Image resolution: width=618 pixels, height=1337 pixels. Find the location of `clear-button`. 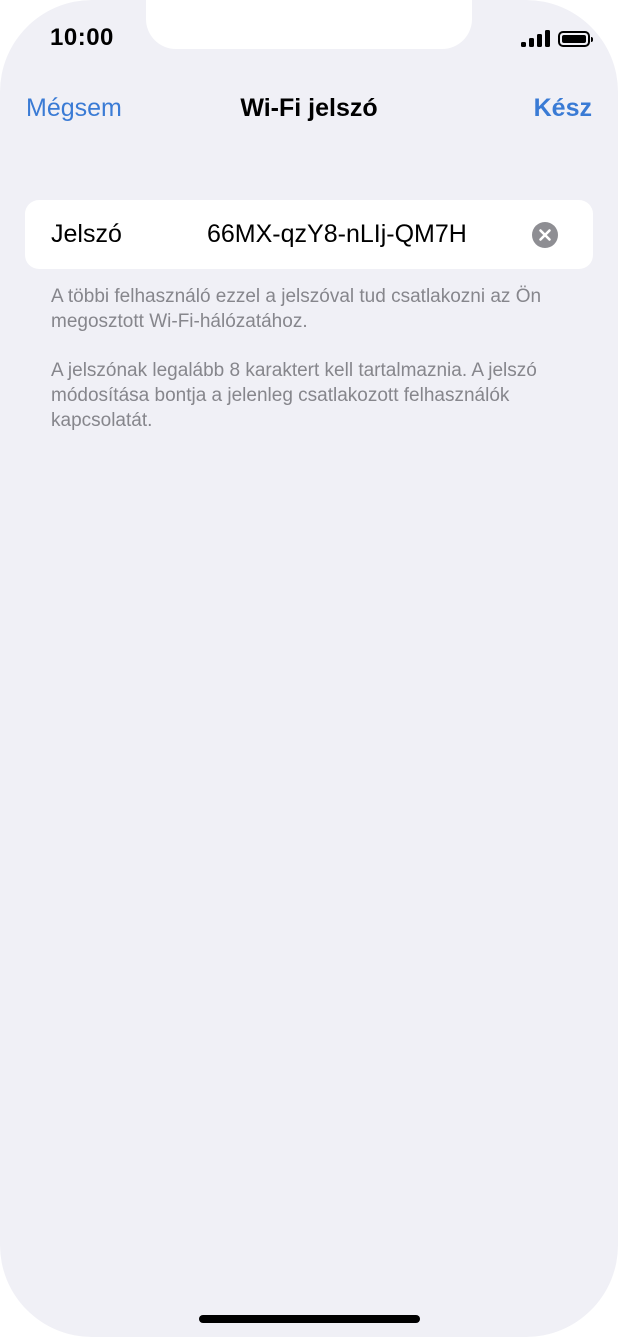

clear-button is located at coordinates (545, 235).